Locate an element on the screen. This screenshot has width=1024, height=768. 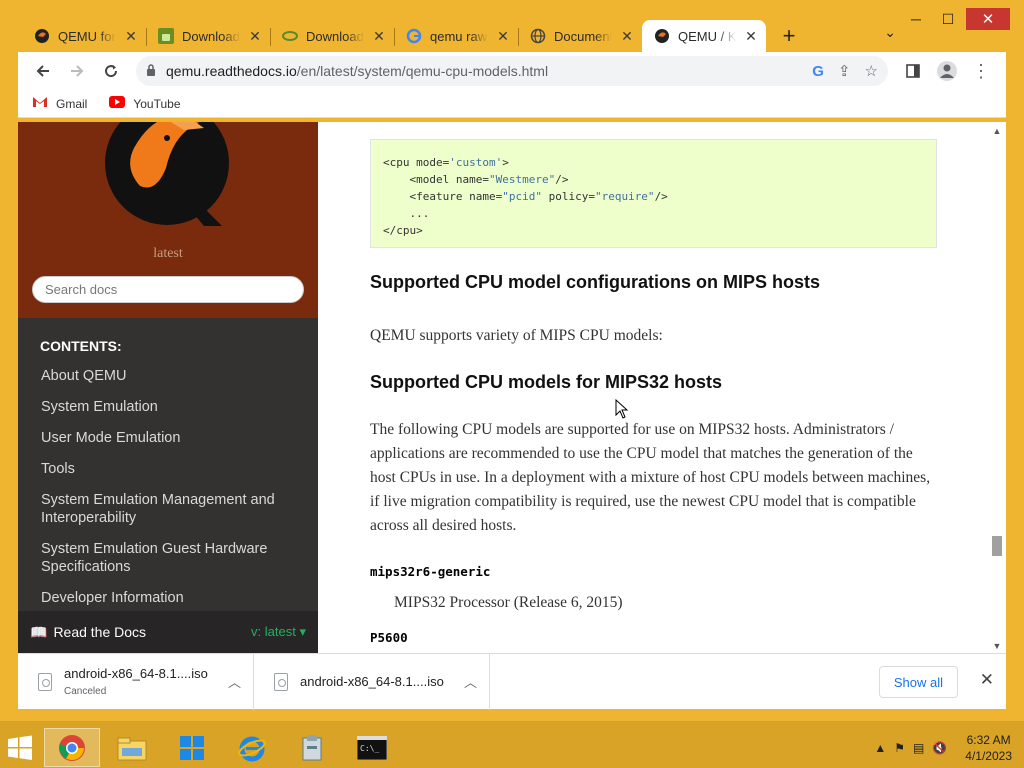
volume-muted-icon: 🔇 is located at coordinates (939, 748).